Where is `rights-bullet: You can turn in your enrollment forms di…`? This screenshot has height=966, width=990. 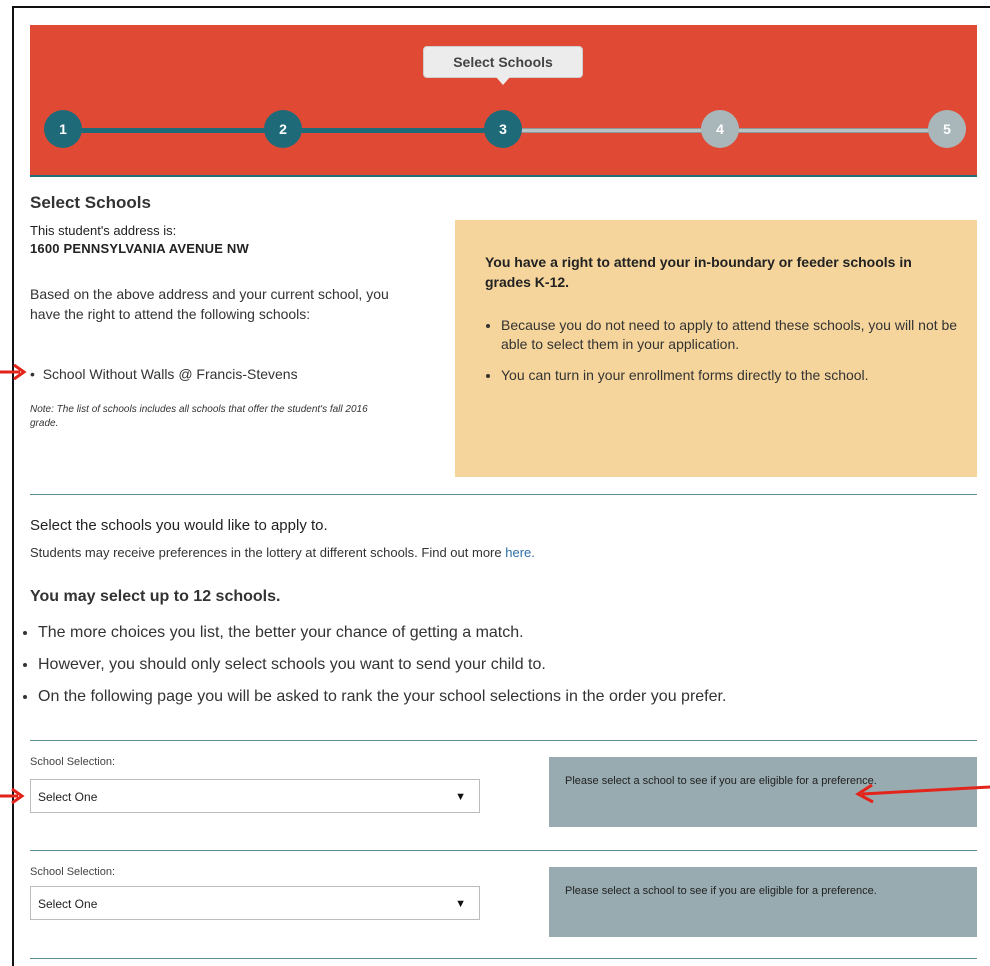
rights-bullet: You can turn in your enrollment forms di… is located at coordinates (731, 375).